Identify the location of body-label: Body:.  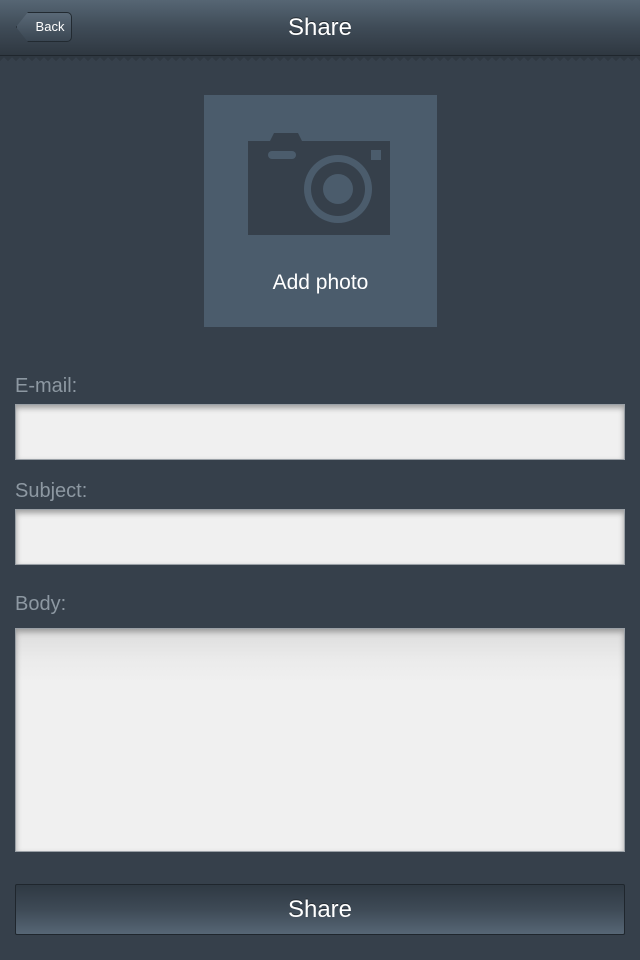
(41, 604).